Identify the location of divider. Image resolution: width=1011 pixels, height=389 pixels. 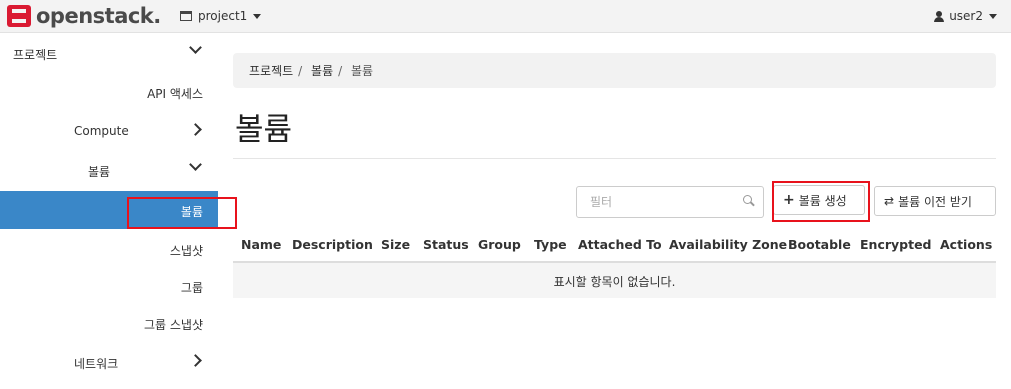
(614, 158).